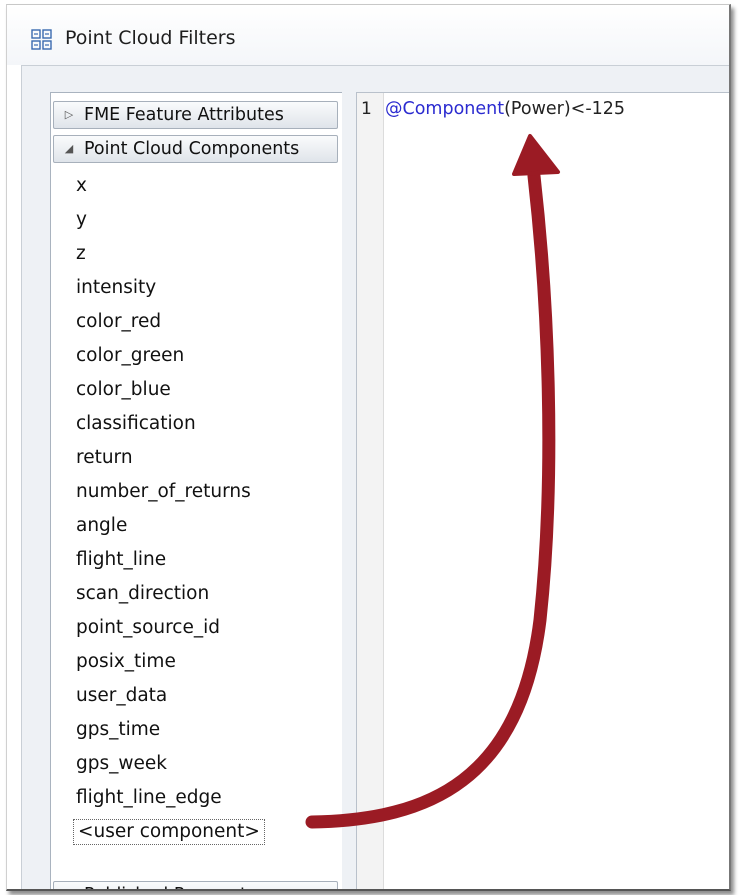  I want to click on list-item: posix_time, so click(196, 662).